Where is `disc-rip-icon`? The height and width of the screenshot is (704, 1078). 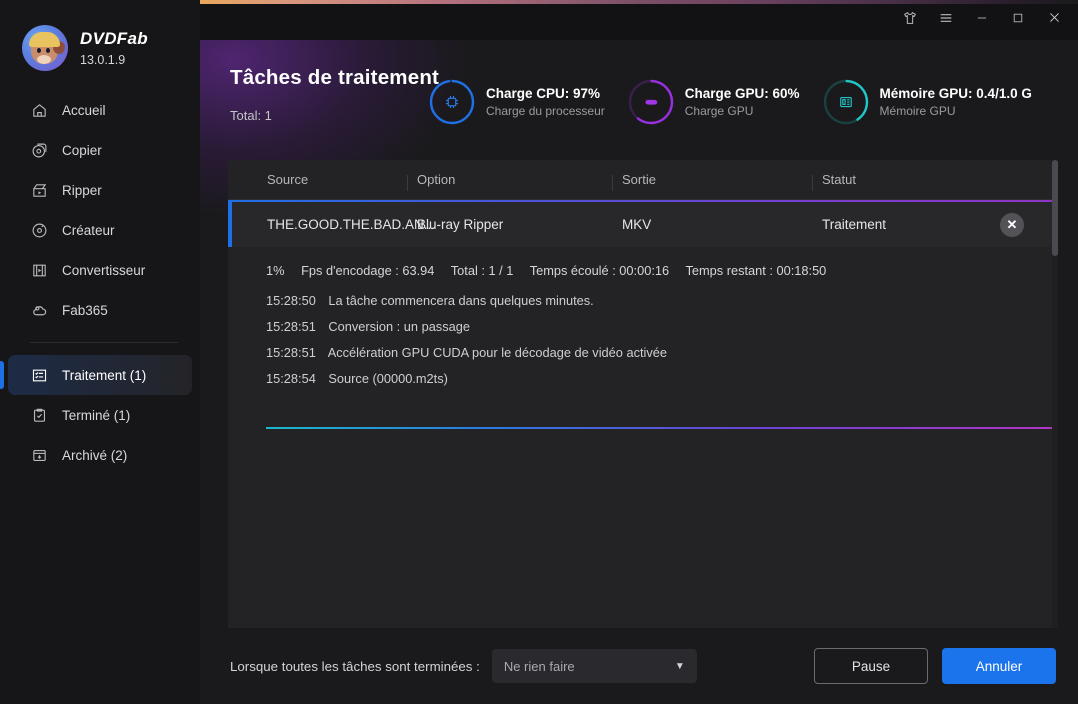 disc-rip-icon is located at coordinates (39, 190).